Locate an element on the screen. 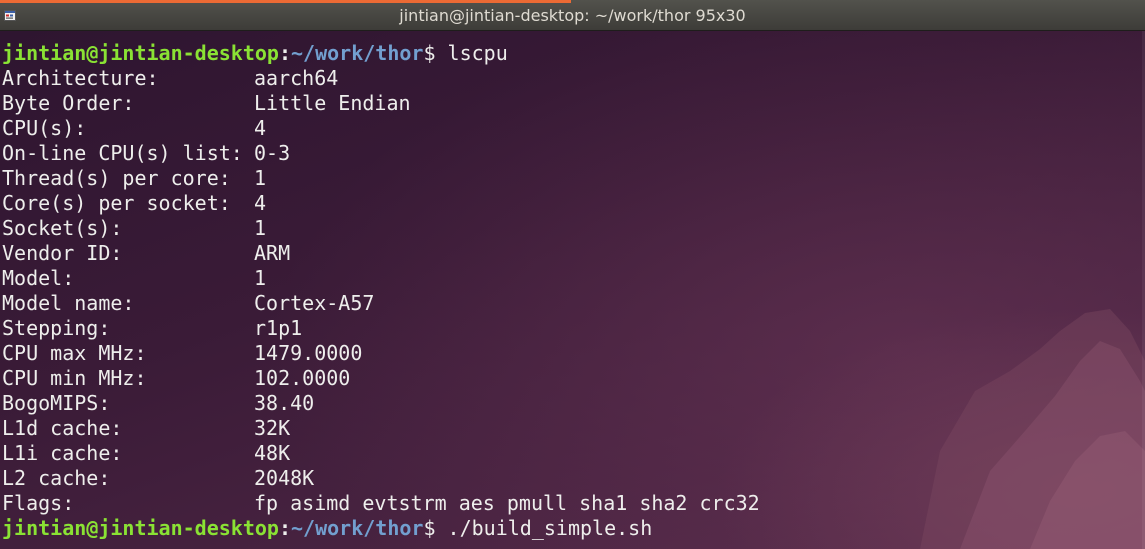 This screenshot has height=549, width=1145. output-value: 2048K is located at coordinates (284, 478).